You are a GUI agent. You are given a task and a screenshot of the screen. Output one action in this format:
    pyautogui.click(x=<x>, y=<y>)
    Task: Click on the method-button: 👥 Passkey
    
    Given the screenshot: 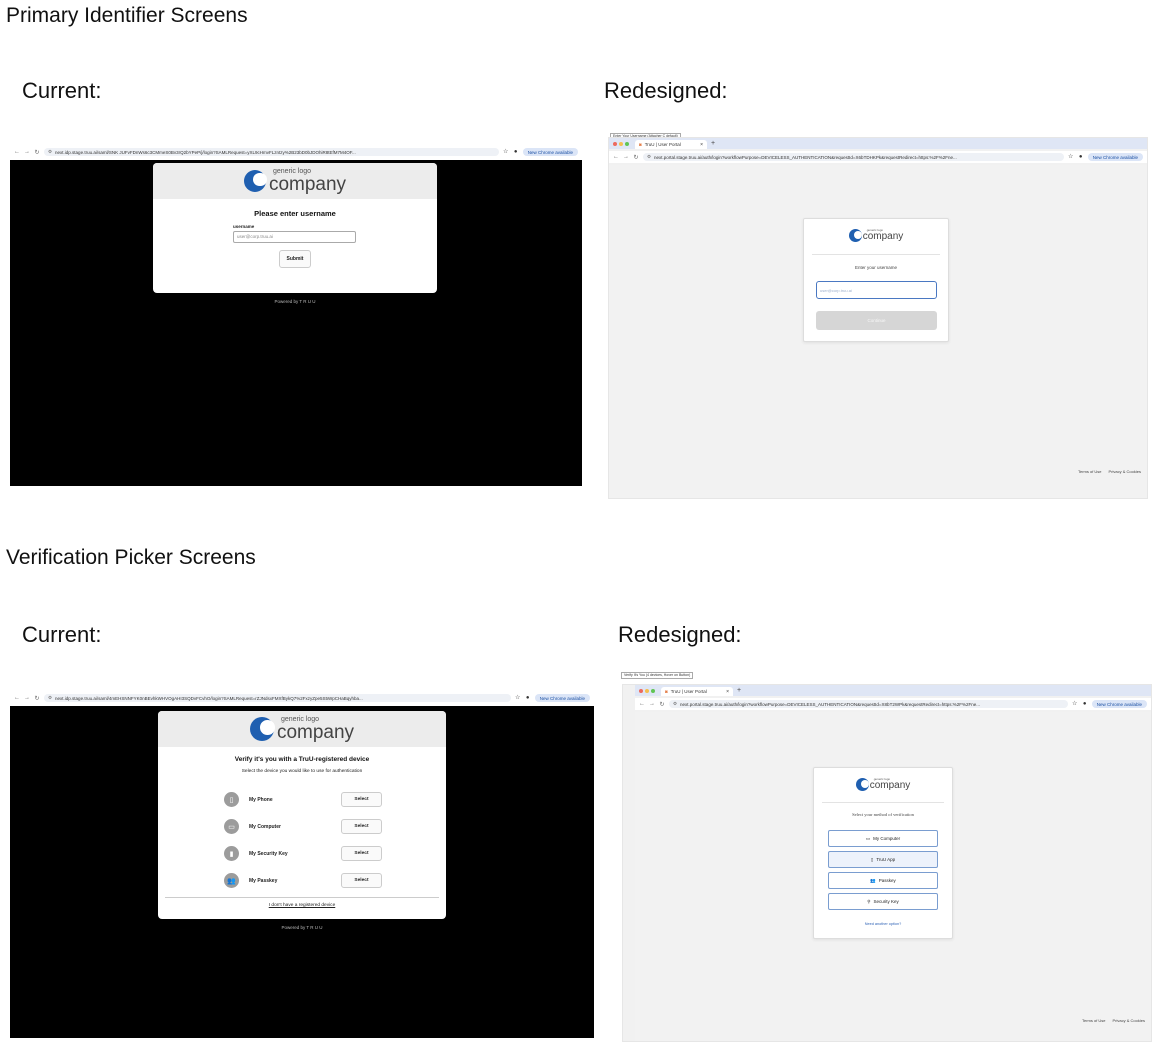 What is the action you would take?
    pyautogui.click(x=883, y=880)
    